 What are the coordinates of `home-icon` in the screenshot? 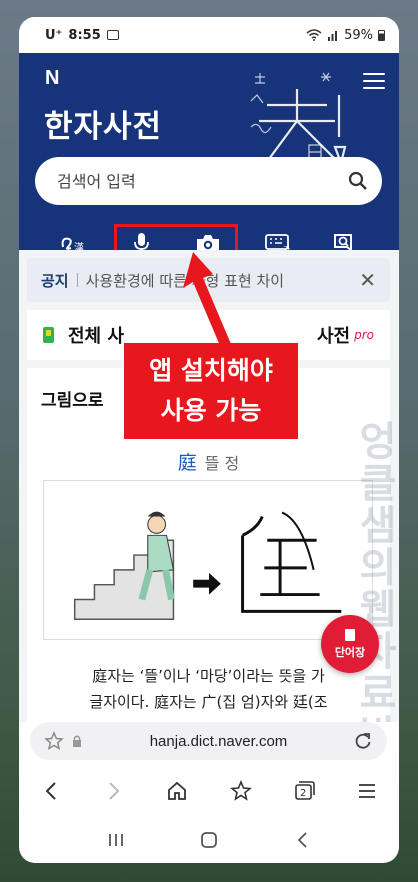 It's located at (177, 791).